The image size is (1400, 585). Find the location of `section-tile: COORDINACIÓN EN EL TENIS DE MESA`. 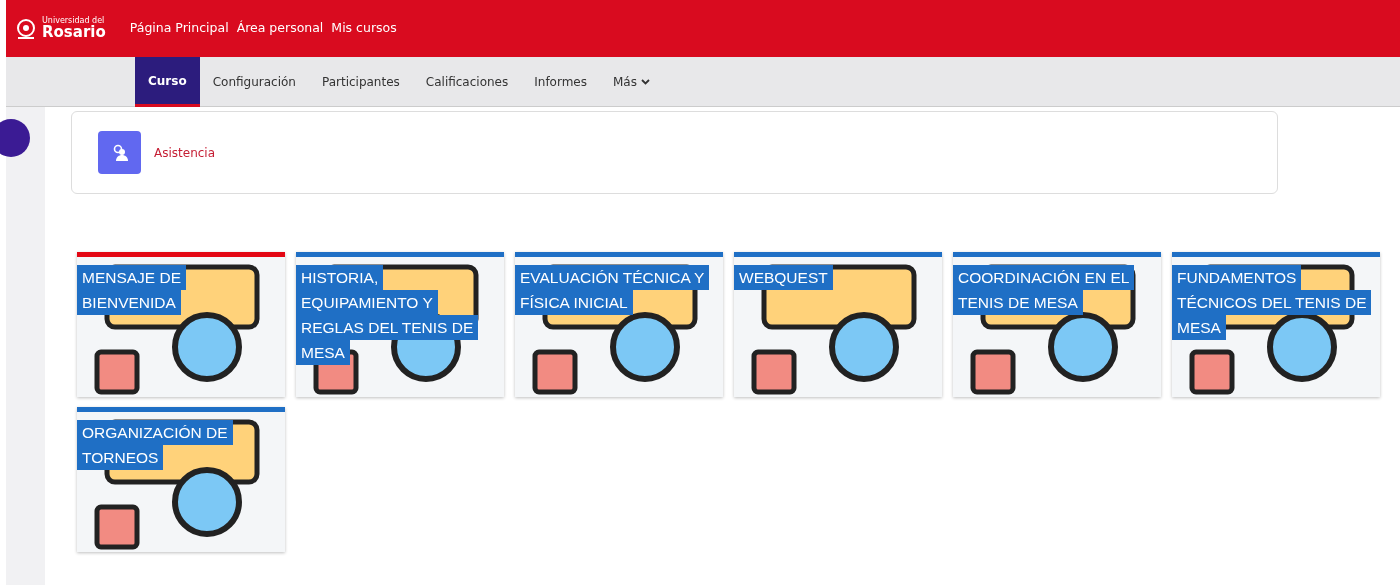

section-tile: COORDINACIÓN EN EL TENIS DE MESA is located at coordinates (1057, 324).